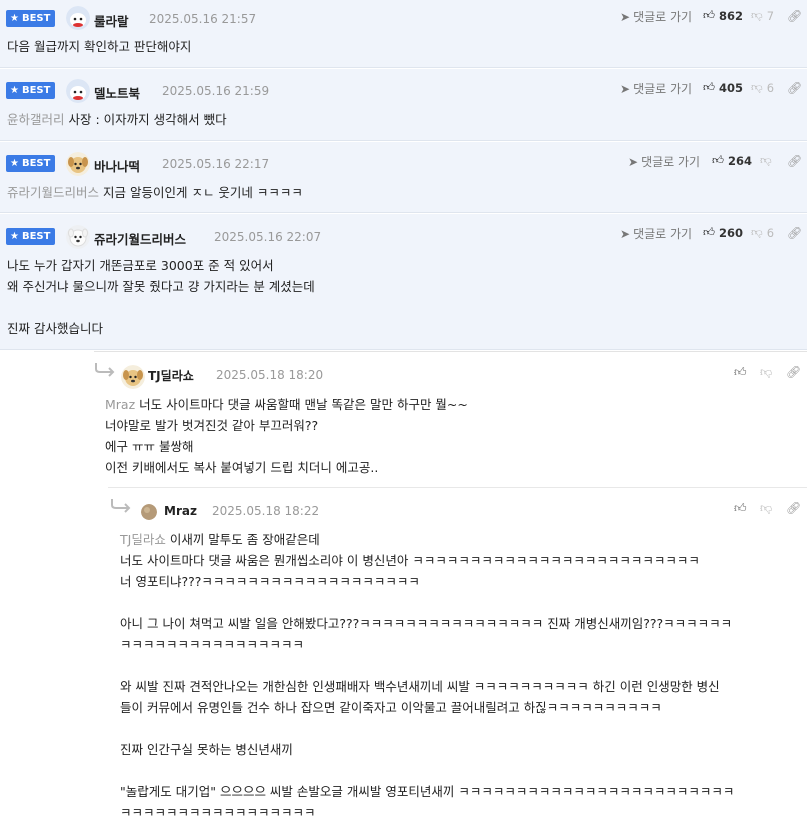 The image size is (807, 833). I want to click on comment-text-line: 왜 주신거냐 물으니까 잘못 줬다고 걍 가지라는 분 계셨는데, so click(161, 286).